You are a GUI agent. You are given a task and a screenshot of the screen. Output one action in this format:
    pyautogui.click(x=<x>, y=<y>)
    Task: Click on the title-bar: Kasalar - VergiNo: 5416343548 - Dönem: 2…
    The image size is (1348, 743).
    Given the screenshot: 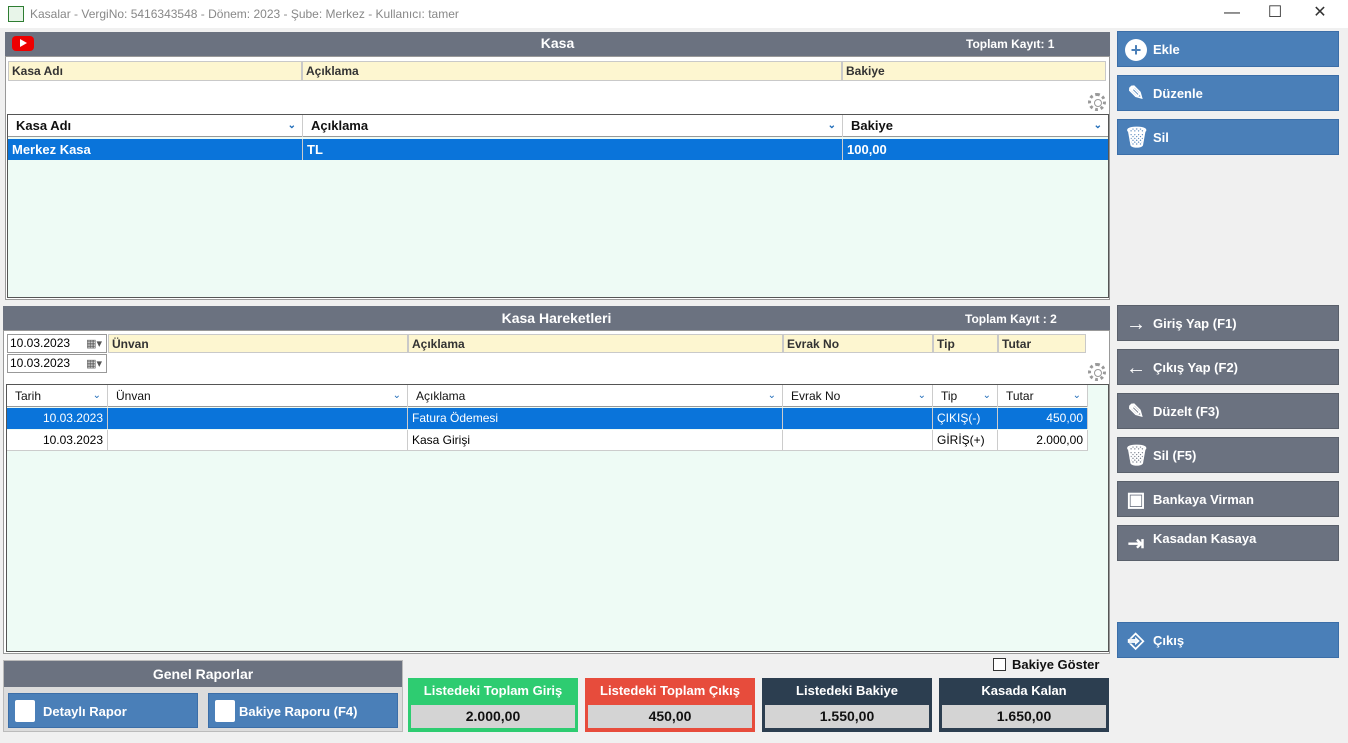 What is the action you would take?
    pyautogui.click(x=674, y=14)
    